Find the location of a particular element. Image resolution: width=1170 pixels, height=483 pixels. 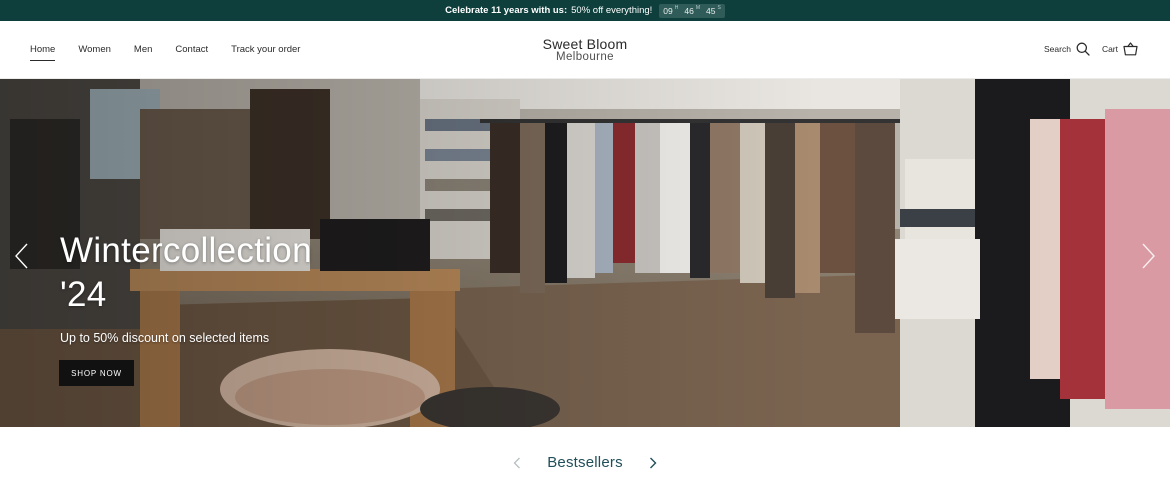

announcement-text: 50% off everything! is located at coordinates (612, 10).